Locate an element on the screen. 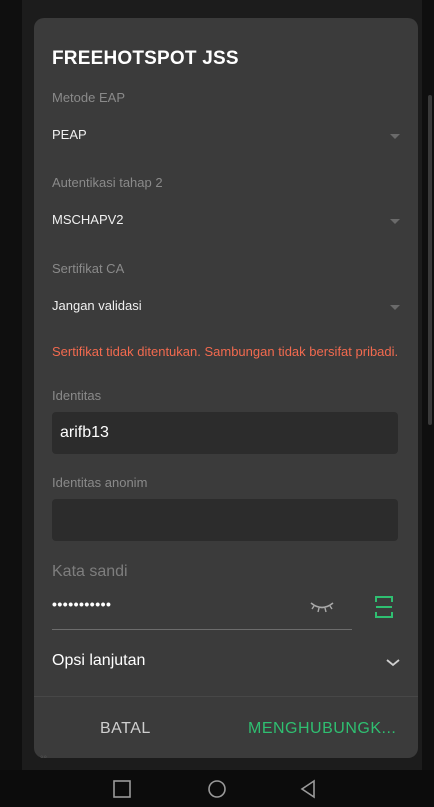 This screenshot has width=434, height=807. home-icon is located at coordinates (217, 789).